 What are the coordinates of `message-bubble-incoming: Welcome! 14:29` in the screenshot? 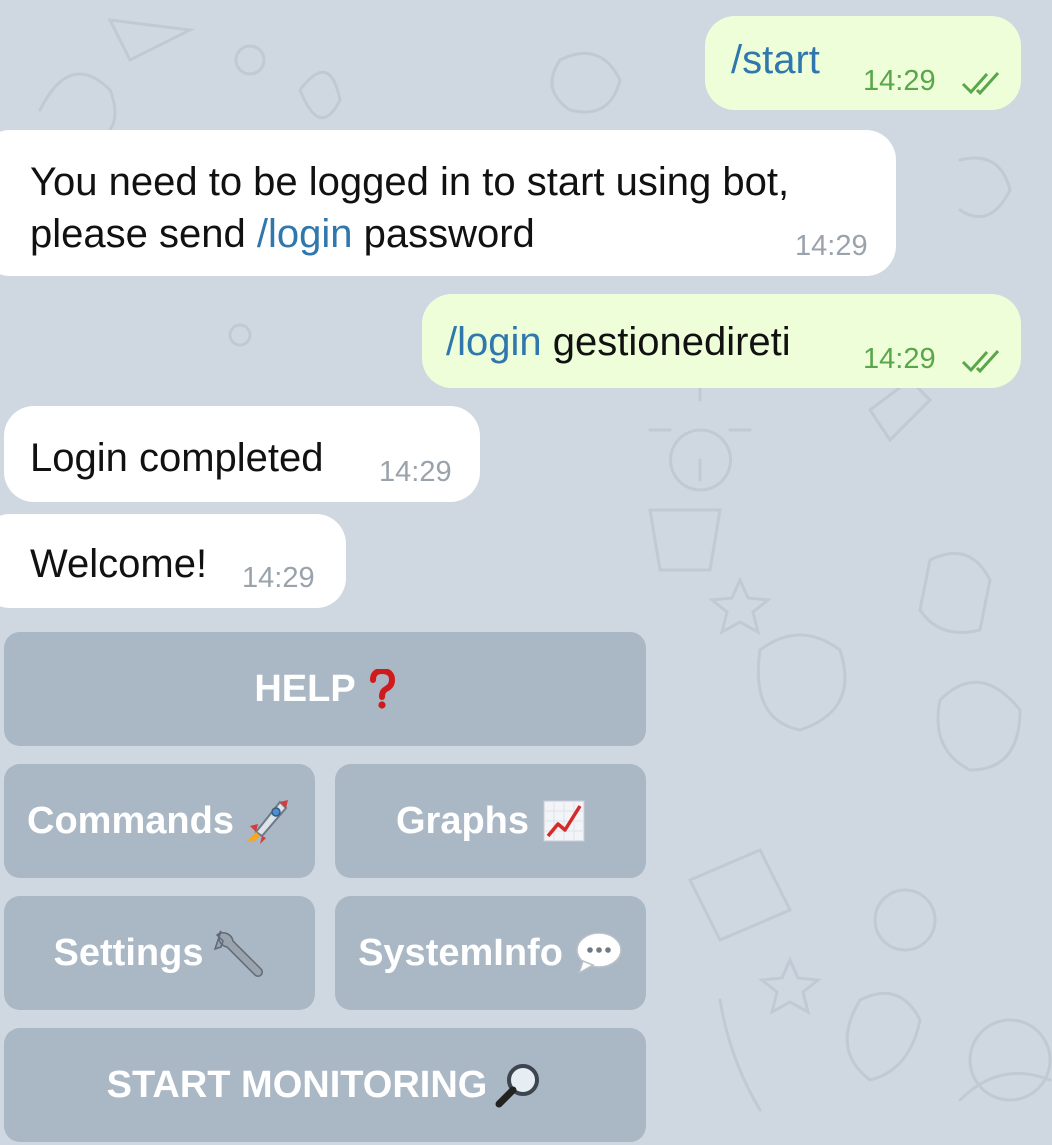 It's located at (173, 561).